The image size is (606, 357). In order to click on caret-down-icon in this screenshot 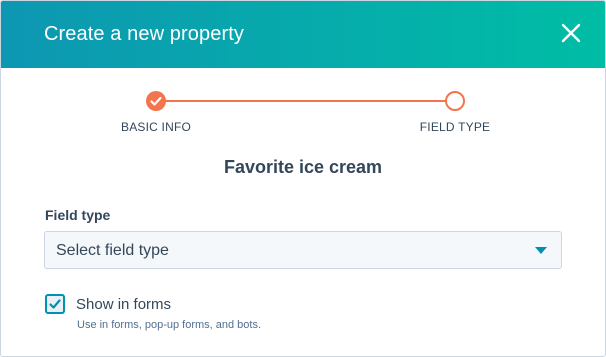, I will do `click(541, 250)`.